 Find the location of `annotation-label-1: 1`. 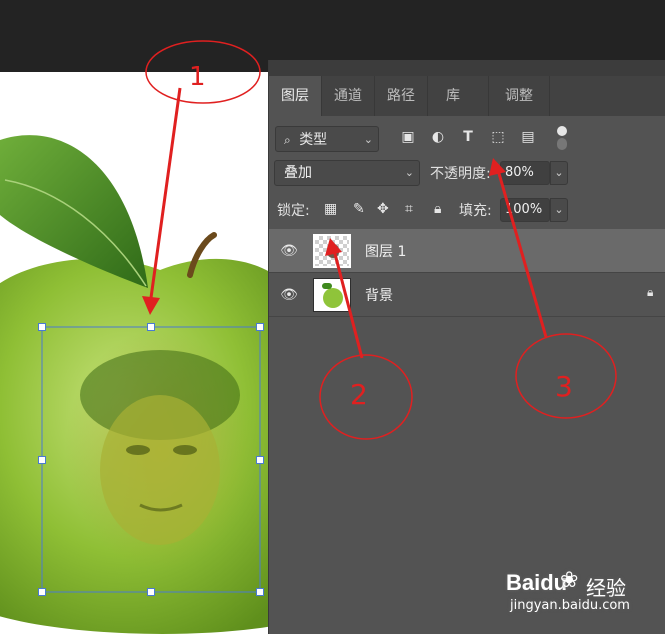

annotation-label-1: 1 is located at coordinates (197, 77).